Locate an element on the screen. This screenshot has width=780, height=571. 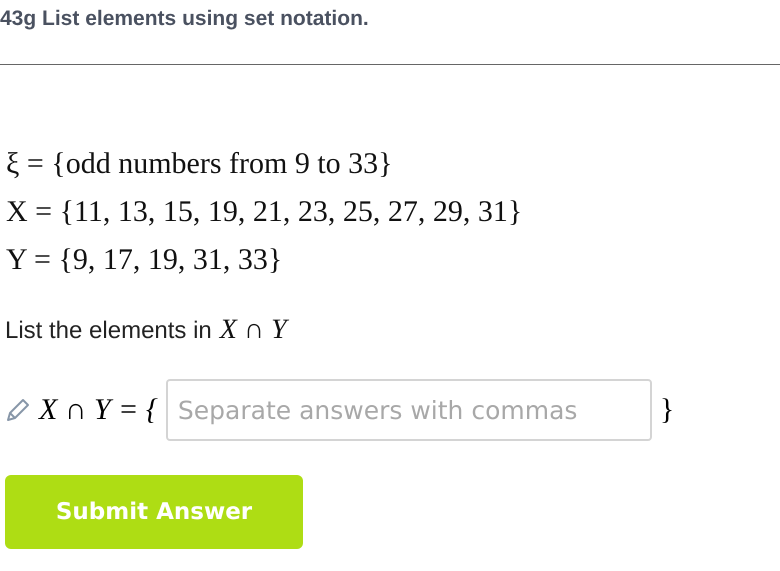
set-definition: ξ = {odd numbers from 9 to 33} is located at coordinates (199, 164).